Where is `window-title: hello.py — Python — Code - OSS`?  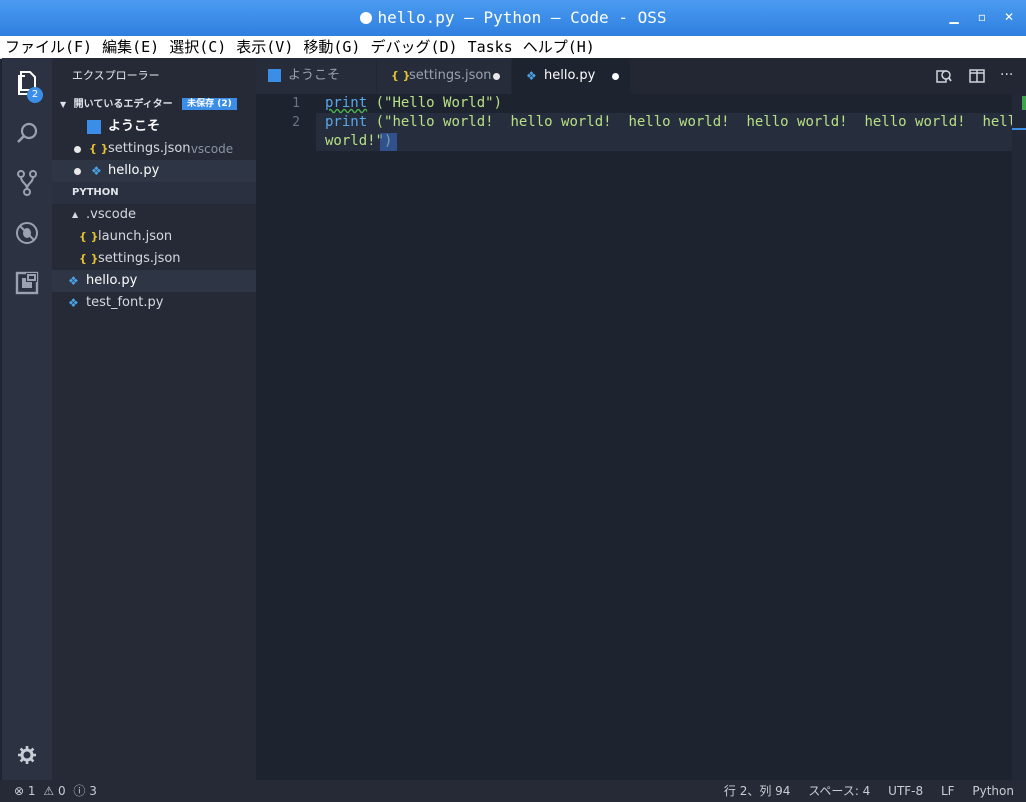 window-title: hello.py — Python — Code - OSS is located at coordinates (513, 17).